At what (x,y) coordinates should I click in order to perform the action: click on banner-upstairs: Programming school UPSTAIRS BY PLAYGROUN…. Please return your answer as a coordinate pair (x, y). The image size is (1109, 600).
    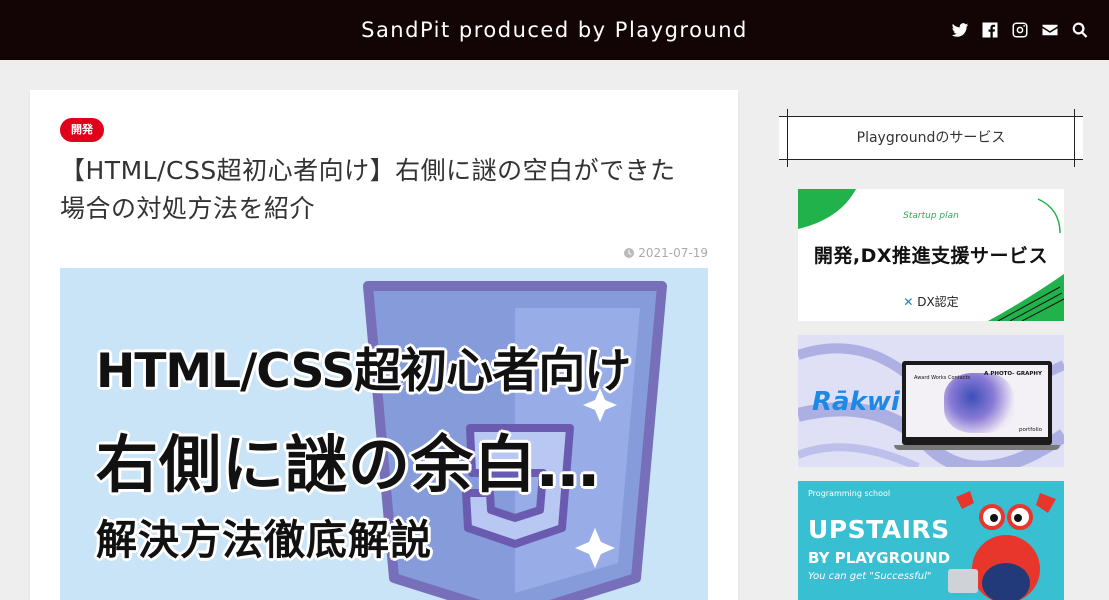
    Looking at the image, I should click on (931, 540).